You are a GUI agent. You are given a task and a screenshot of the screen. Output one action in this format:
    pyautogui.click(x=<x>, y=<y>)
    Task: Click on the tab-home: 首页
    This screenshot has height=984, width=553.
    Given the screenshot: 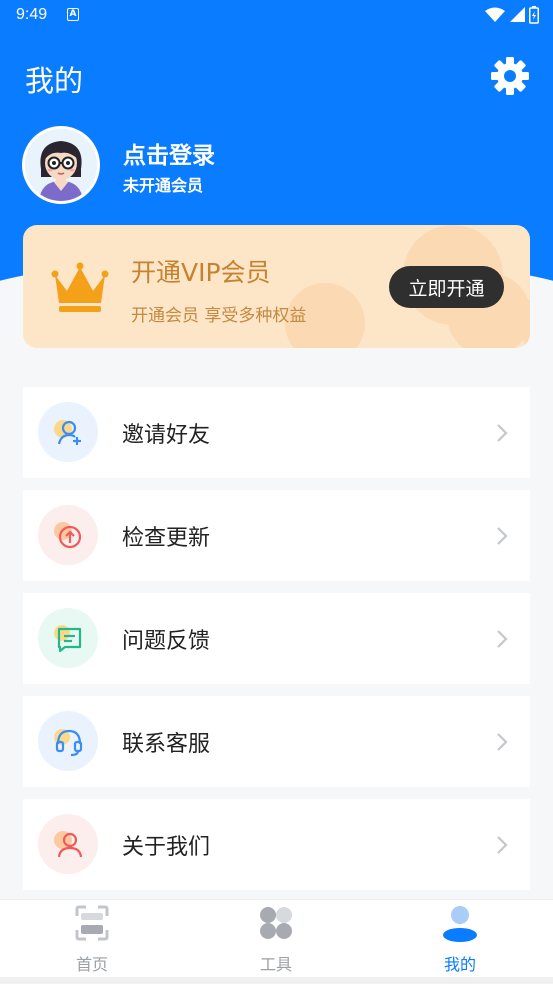 What is the action you would take?
    pyautogui.click(x=92, y=939)
    